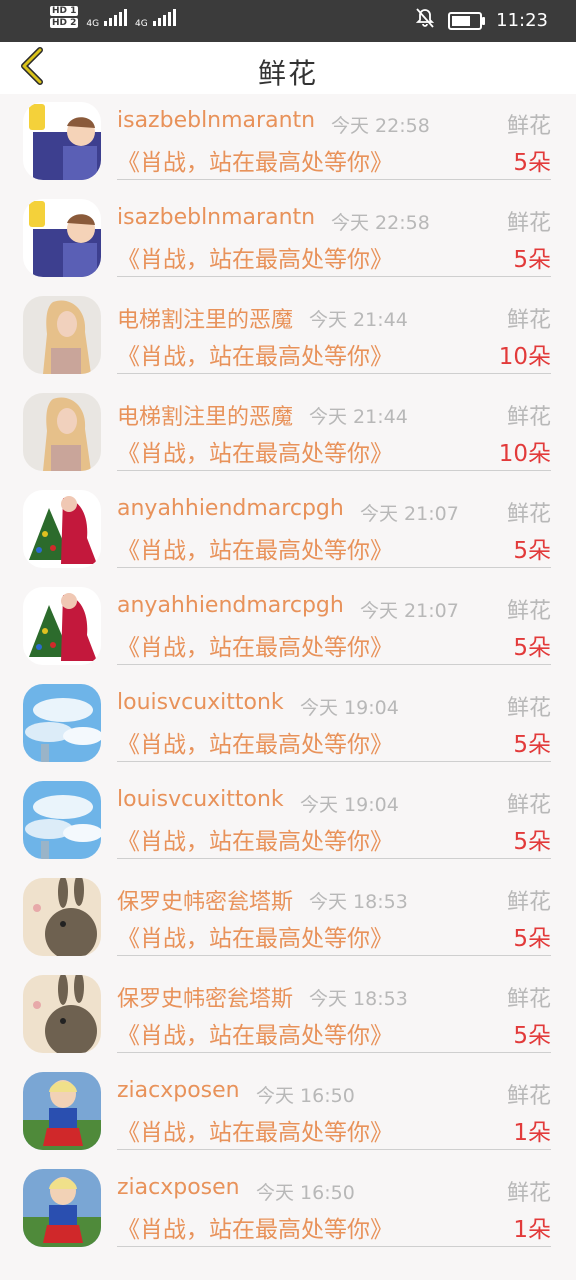  I want to click on list-item: 保罗史帏密瓮塔斯 今天 18:53 鲜花《肖战，站在最高处等你》 5朵, so click(288, 918).